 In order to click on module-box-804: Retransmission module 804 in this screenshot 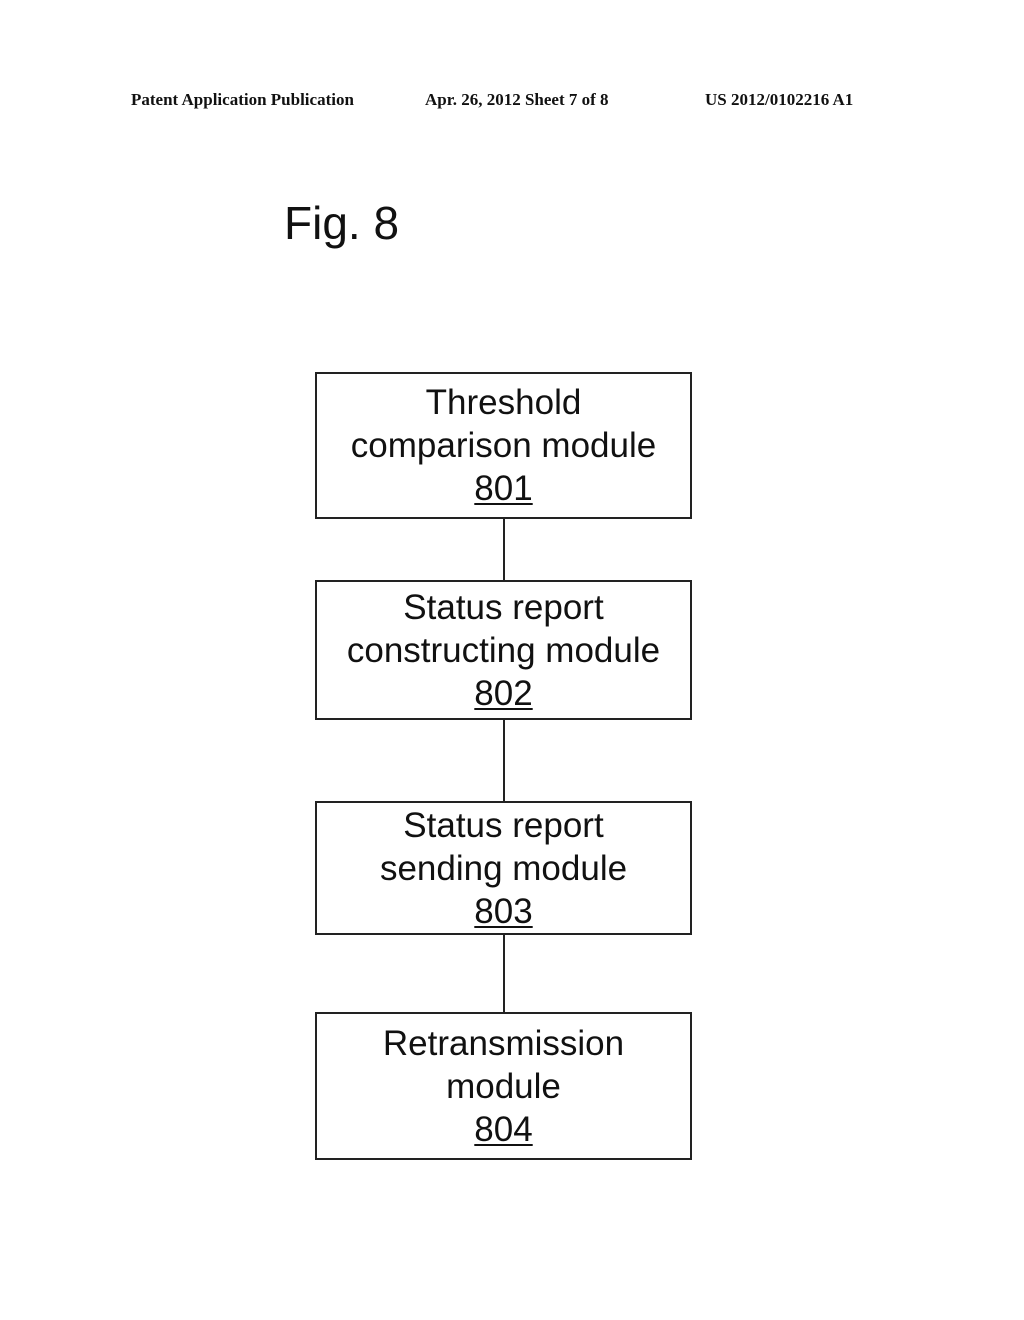, I will do `click(503, 1086)`.